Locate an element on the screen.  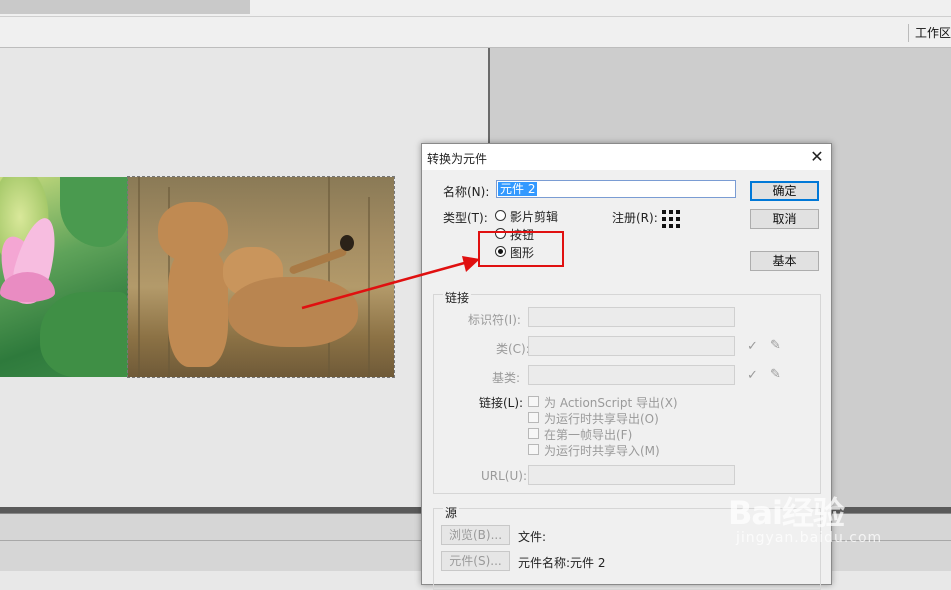
url-field is located at coordinates (631, 475).